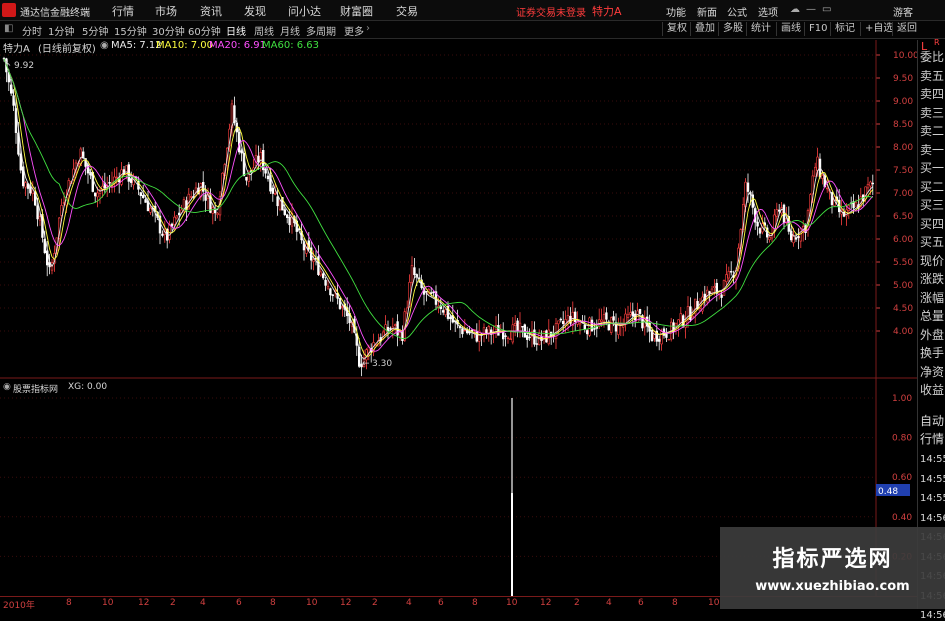  Describe the element at coordinates (36, 390) in the screenshot. I see `indicator-name: 股票指标网` at that location.